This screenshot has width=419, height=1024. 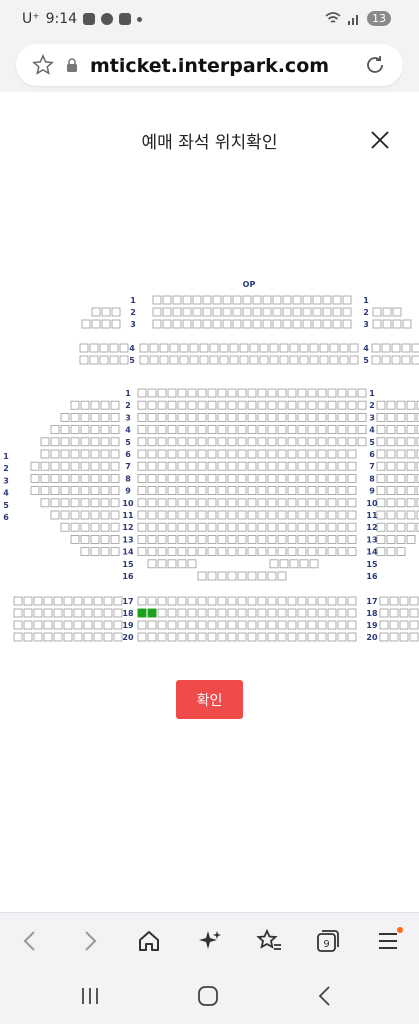 I want to click on url-text: mticket.interpark.com, so click(x=209, y=66).